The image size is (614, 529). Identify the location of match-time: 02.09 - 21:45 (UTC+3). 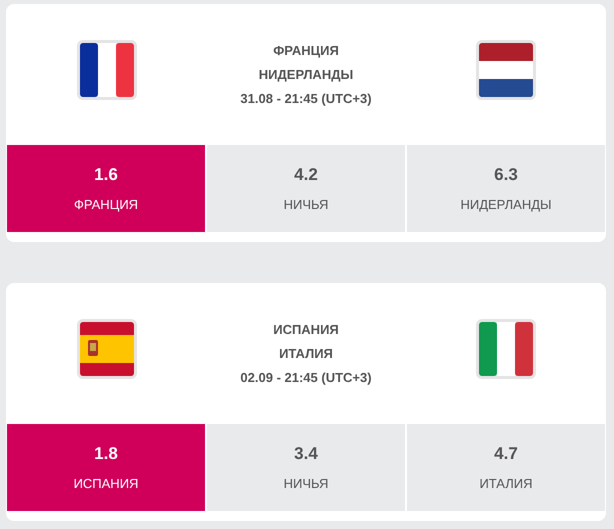
(306, 377).